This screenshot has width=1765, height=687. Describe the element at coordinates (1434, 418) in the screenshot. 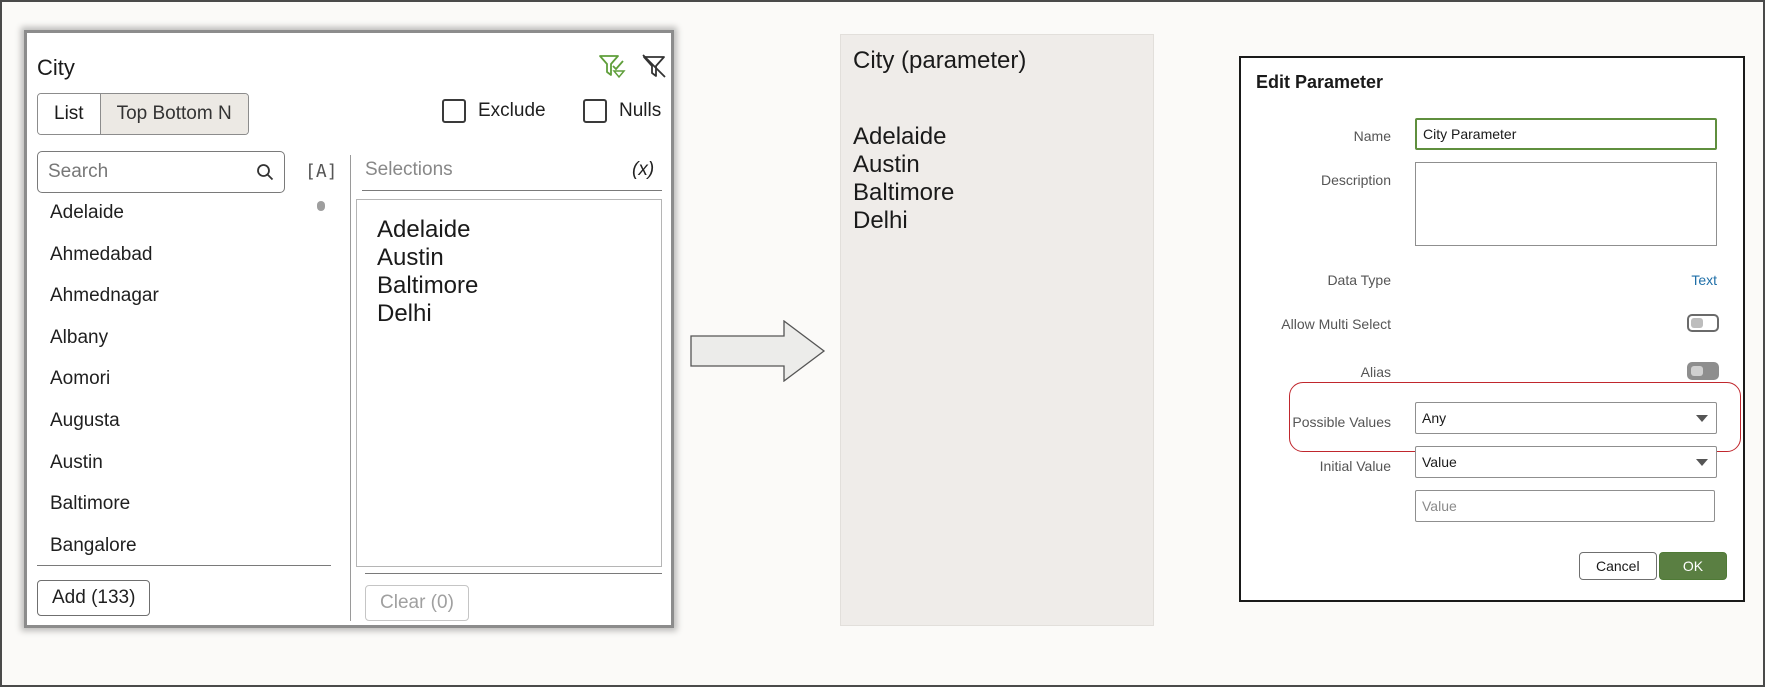

I see `possible-values-text: Any` at that location.